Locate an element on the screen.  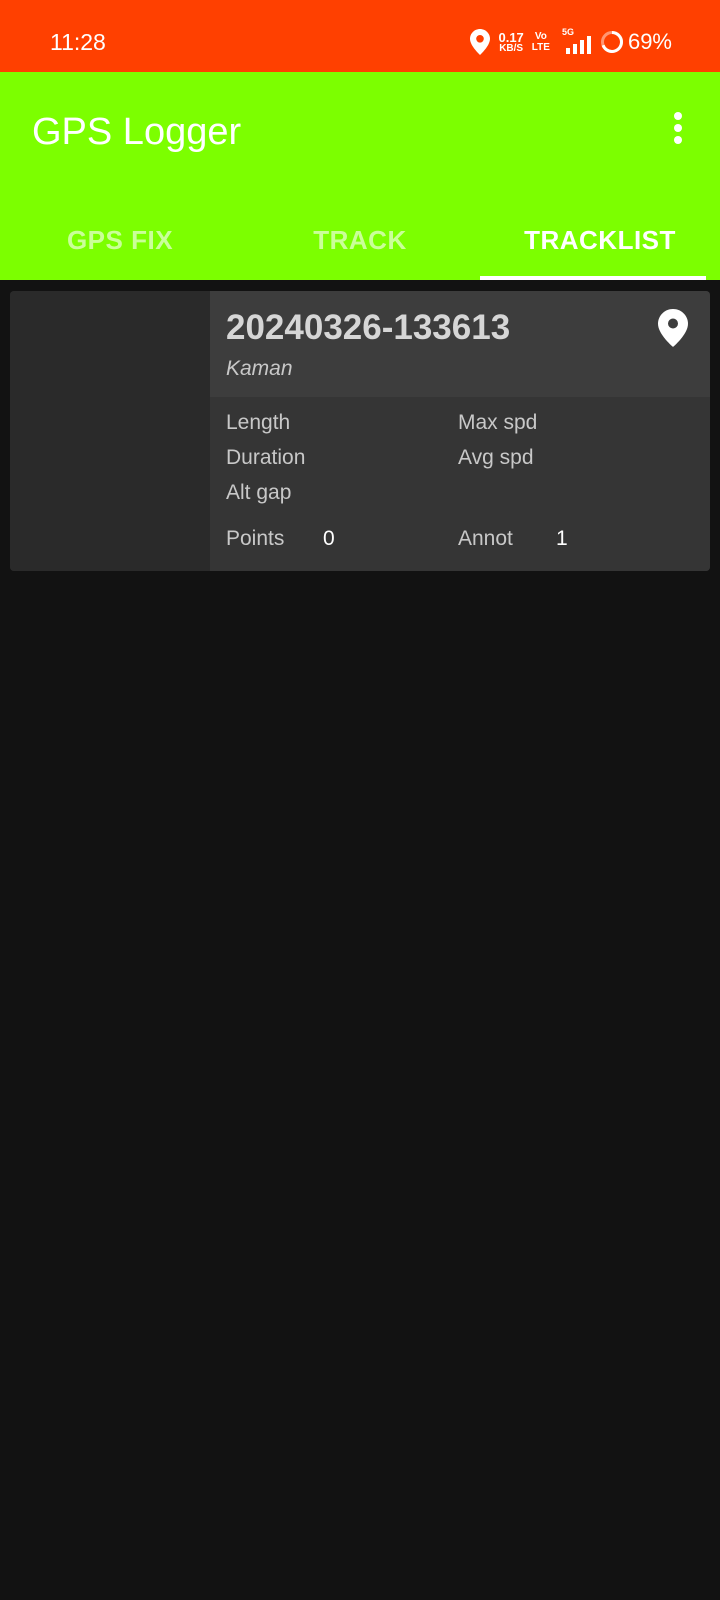
points-label: Points is located at coordinates (255, 538).